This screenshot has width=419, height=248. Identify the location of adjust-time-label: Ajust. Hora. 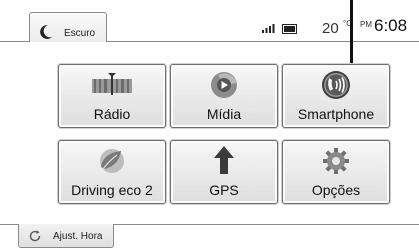
(78, 236).